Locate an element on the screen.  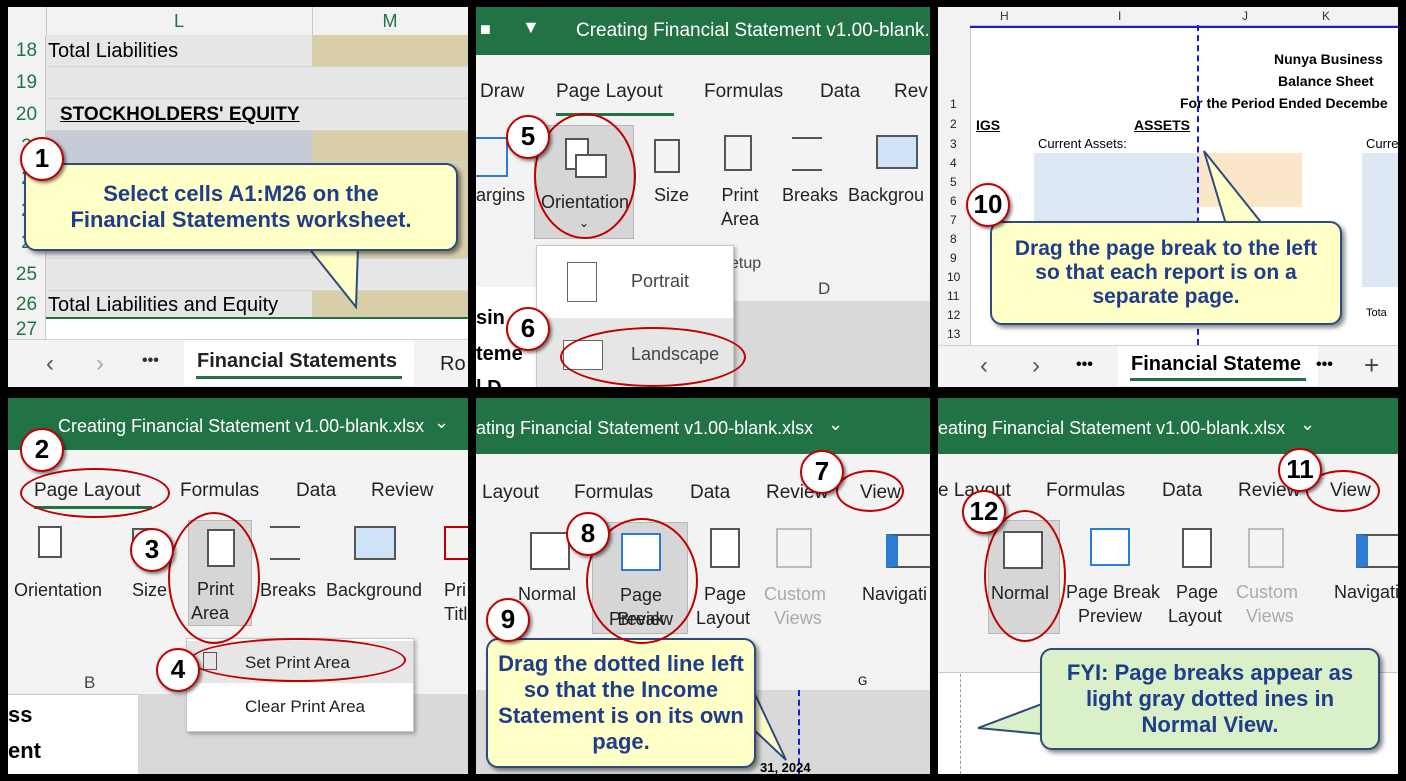
quick-access-icon: ■ is located at coordinates (485, 29).